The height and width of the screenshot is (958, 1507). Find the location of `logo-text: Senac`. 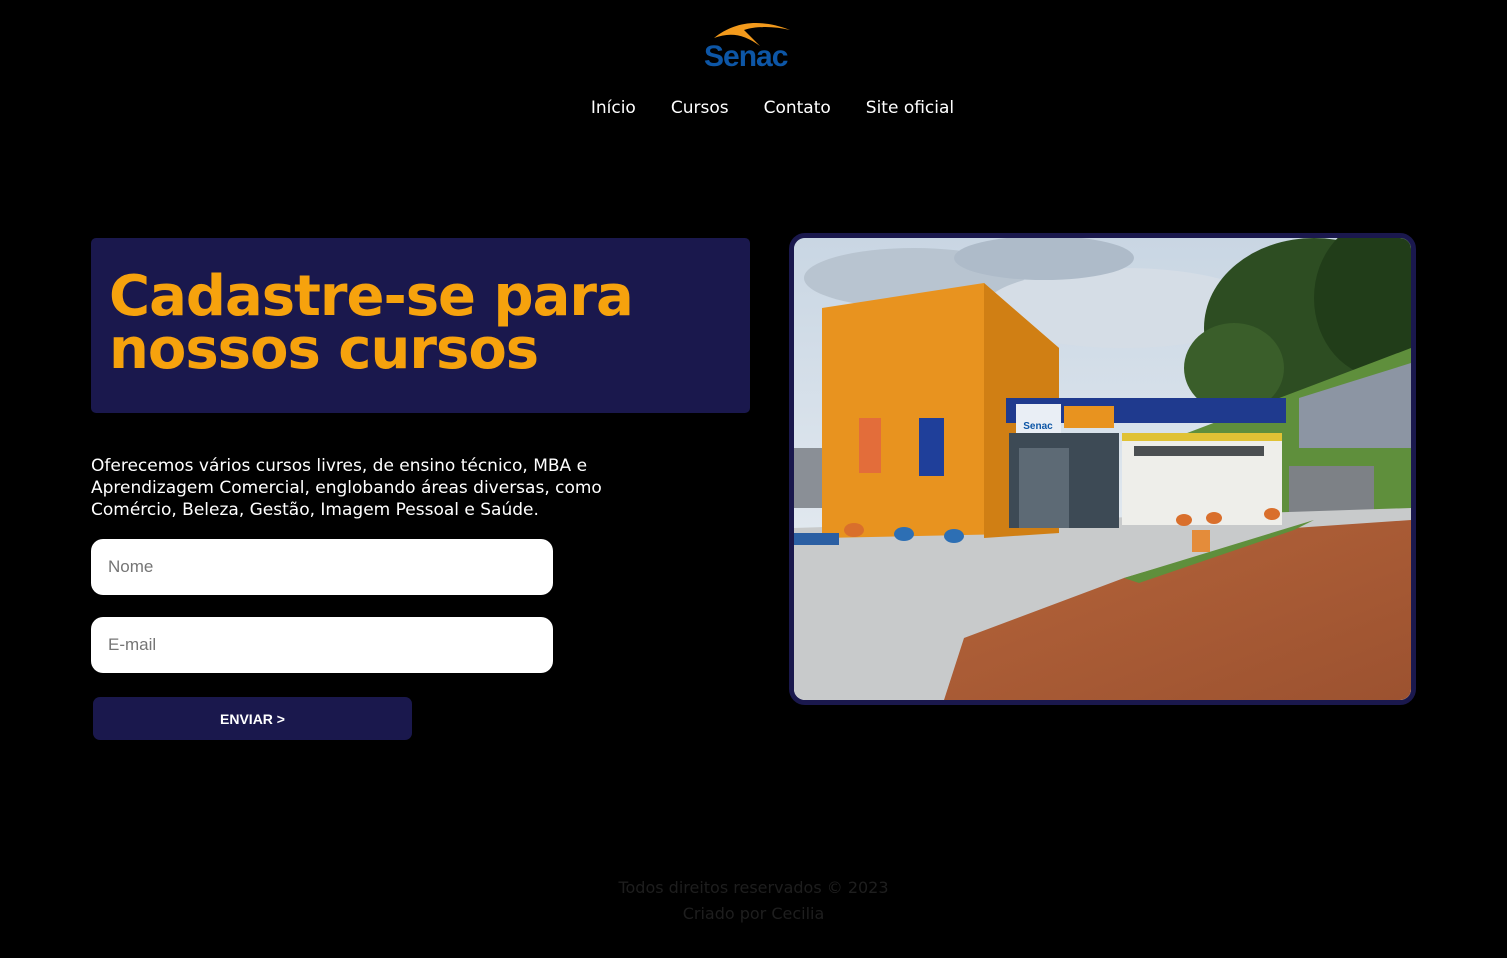

logo-text: Senac is located at coordinates (746, 56).